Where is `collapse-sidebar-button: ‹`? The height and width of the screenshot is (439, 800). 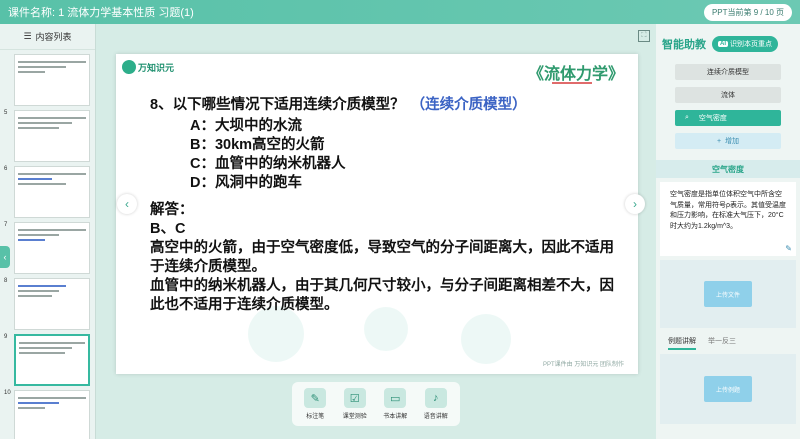
collapse-sidebar-button: ‹ is located at coordinates (5, 257).